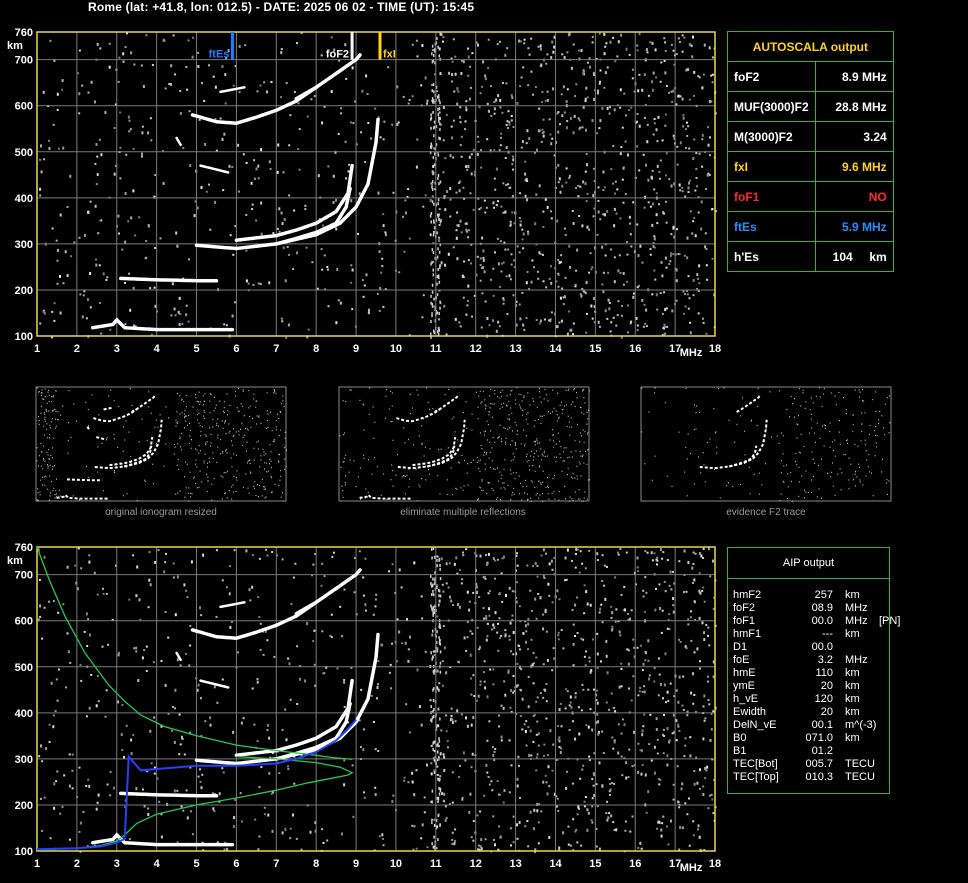  What do you see at coordinates (822, 725) in the screenshot?
I see `aip-v: 00.1` at bounding box center [822, 725].